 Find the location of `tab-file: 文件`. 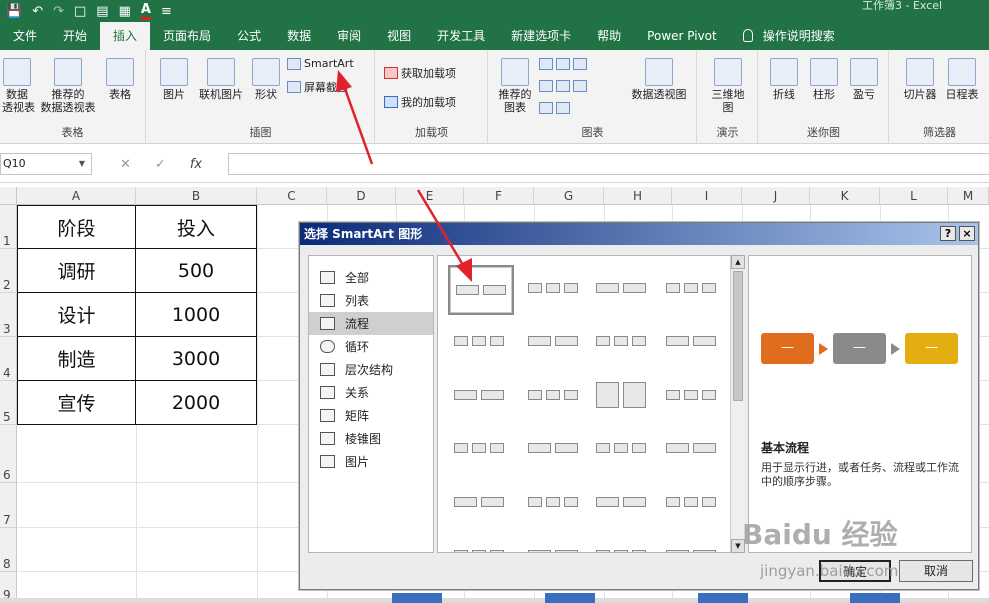

tab-file: 文件 is located at coordinates (25, 36).